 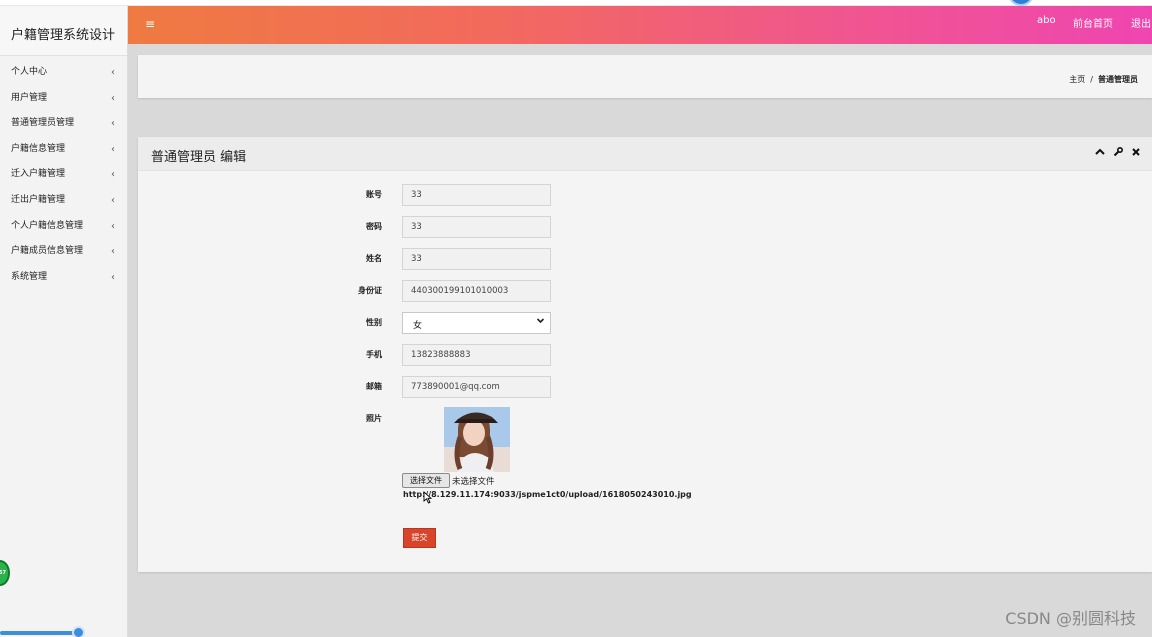 I want to click on sidebar-item-user-management: 用户管理 ‹, so click(x=63, y=99).